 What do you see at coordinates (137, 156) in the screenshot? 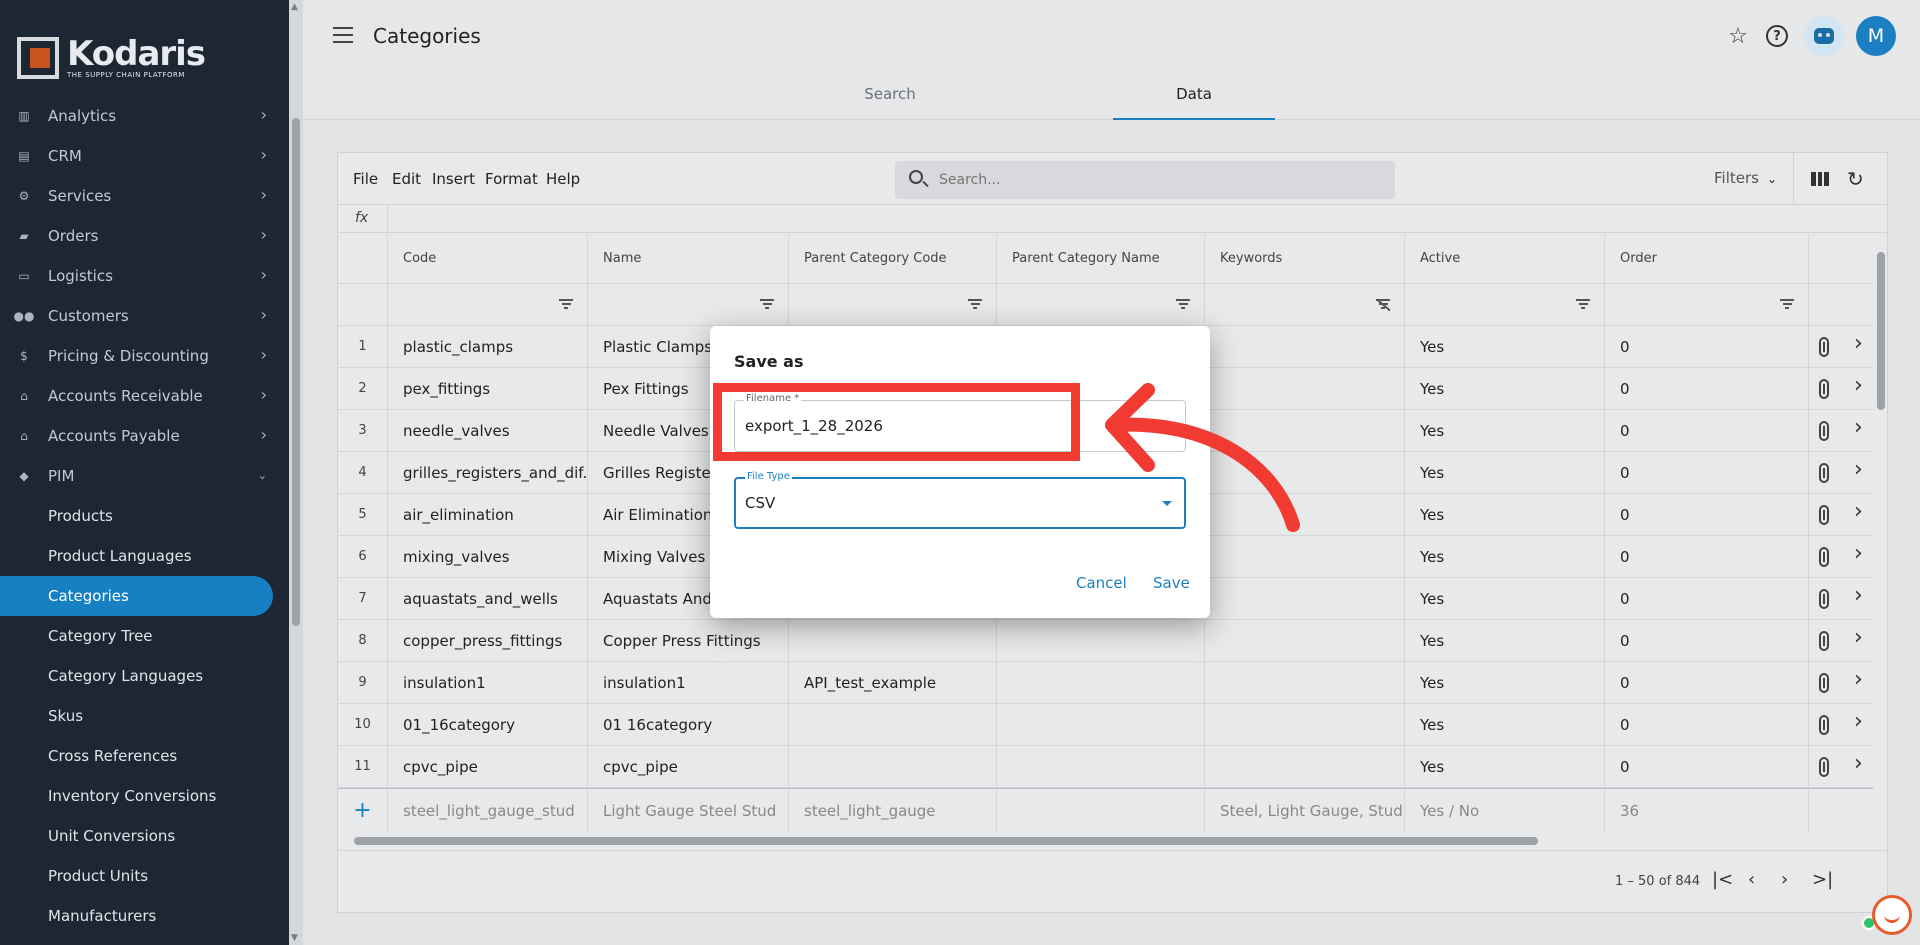
I see `sidebar-item-crm: ▤ CRM ›` at bounding box center [137, 156].